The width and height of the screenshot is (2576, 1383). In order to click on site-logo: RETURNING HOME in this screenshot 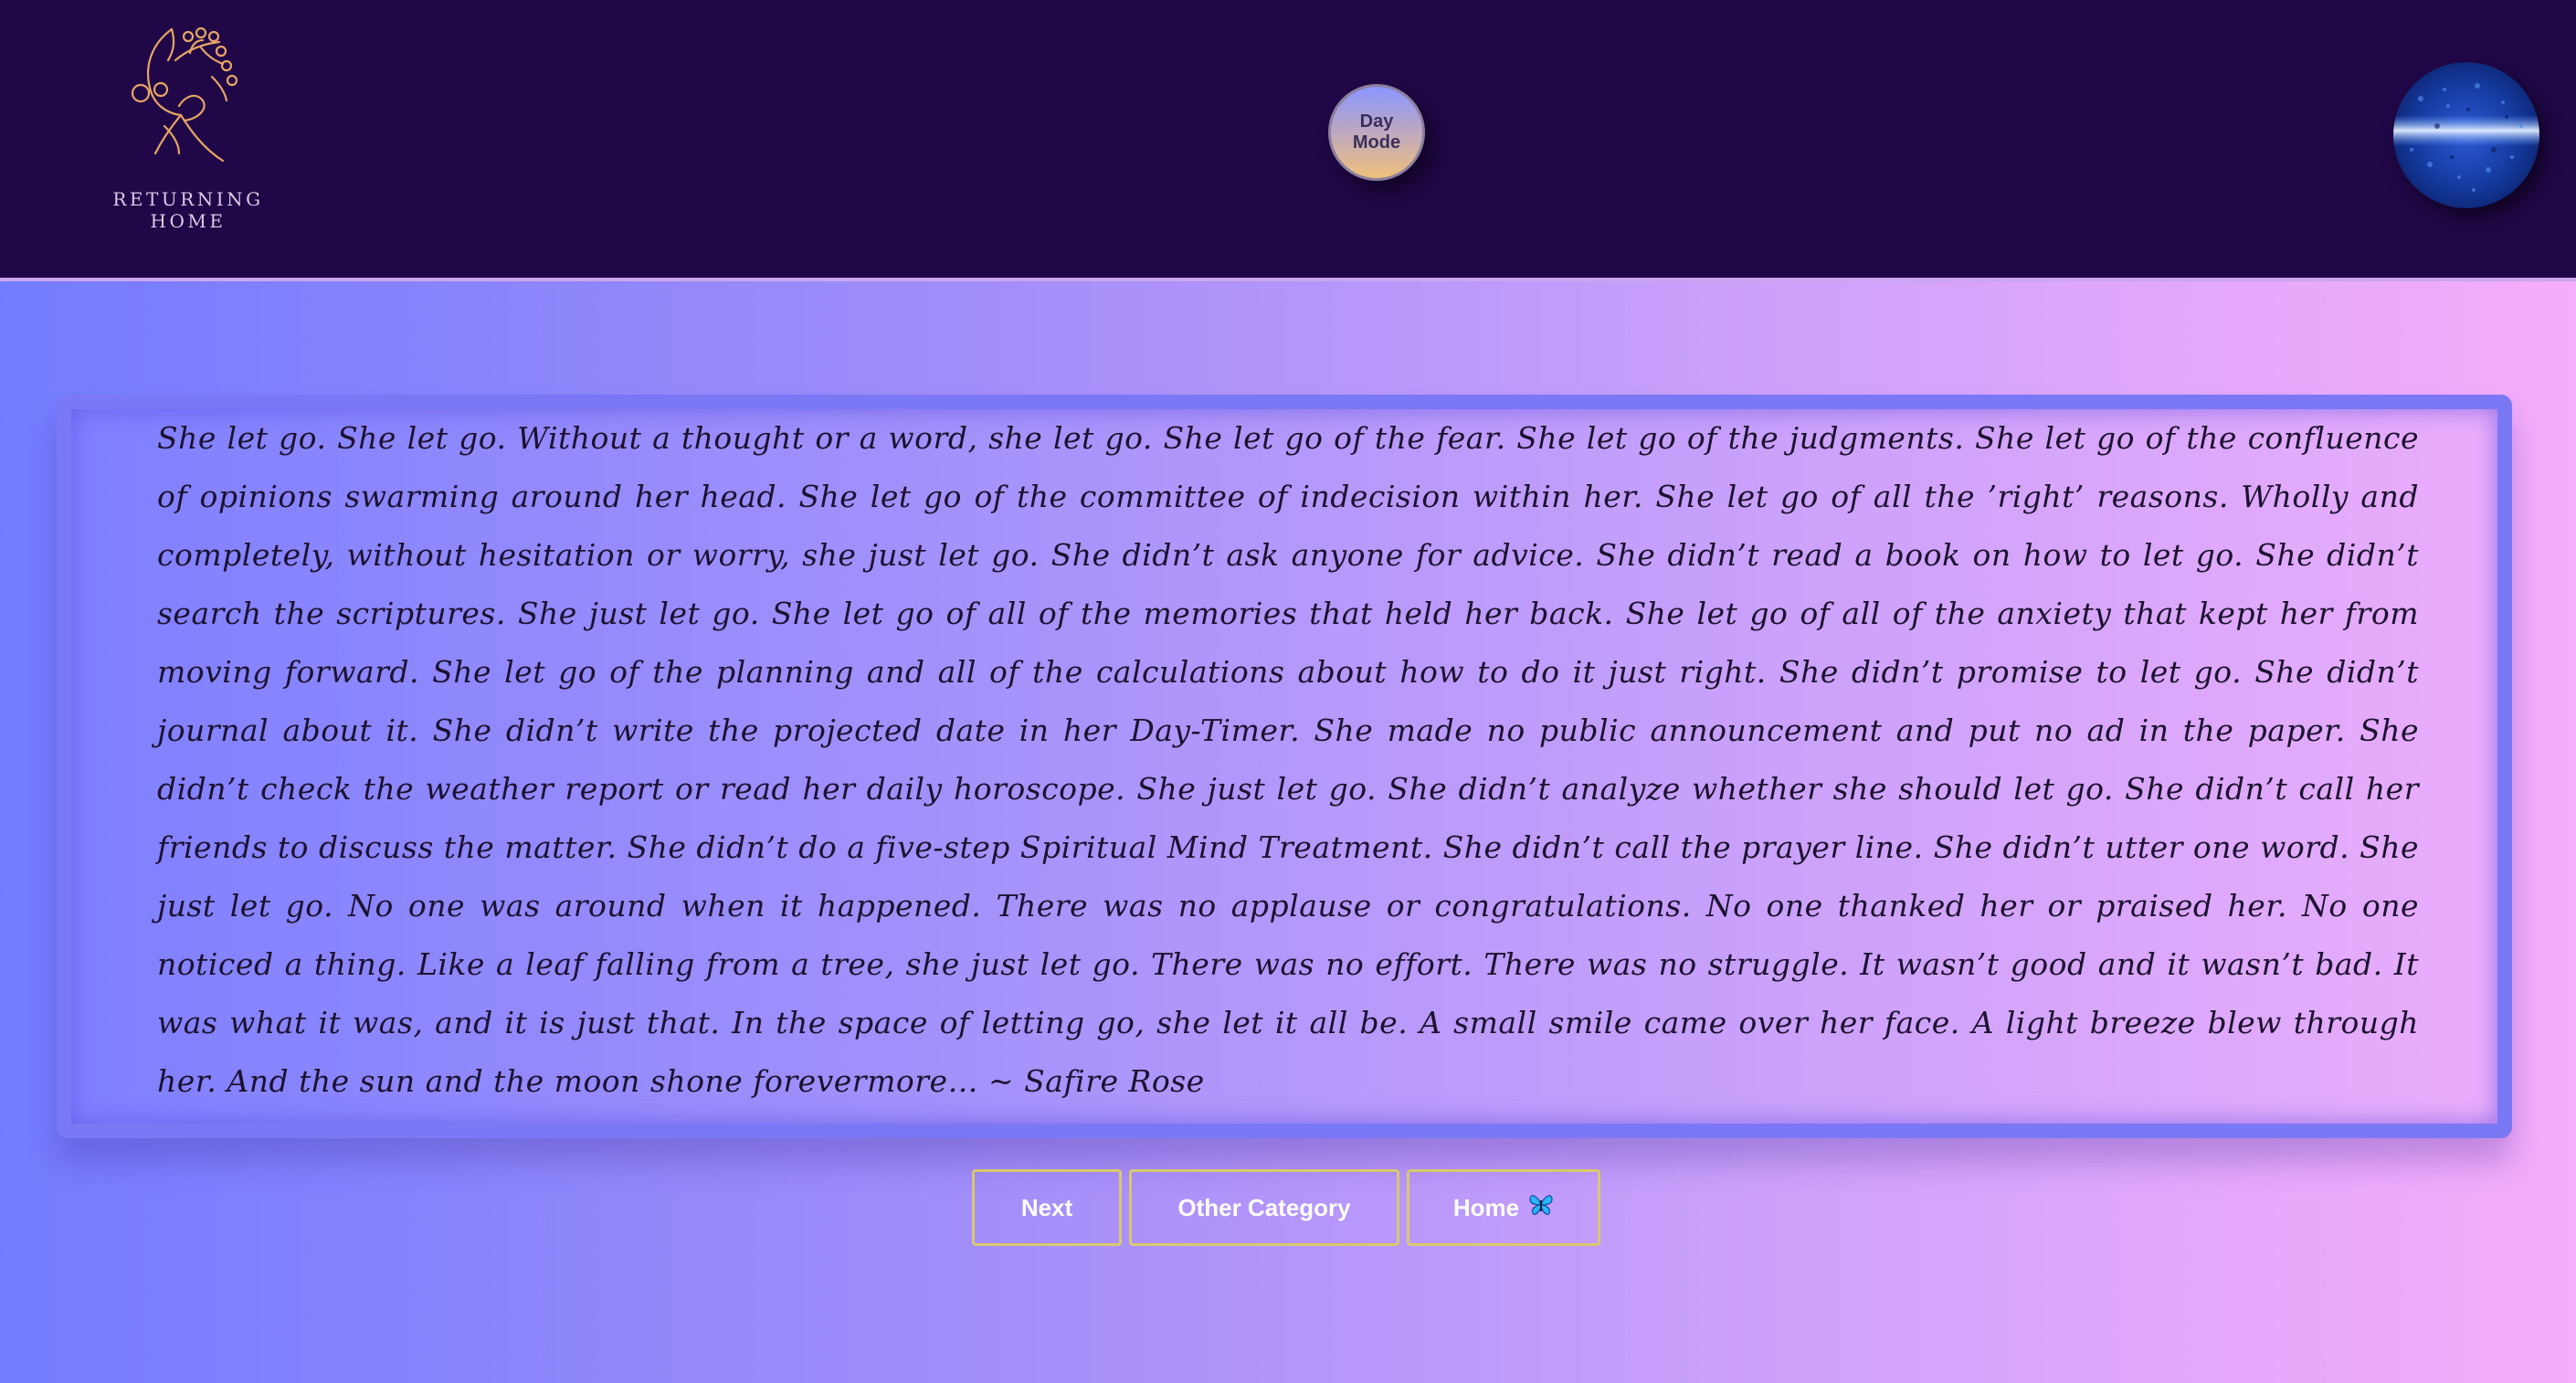, I will do `click(189, 128)`.